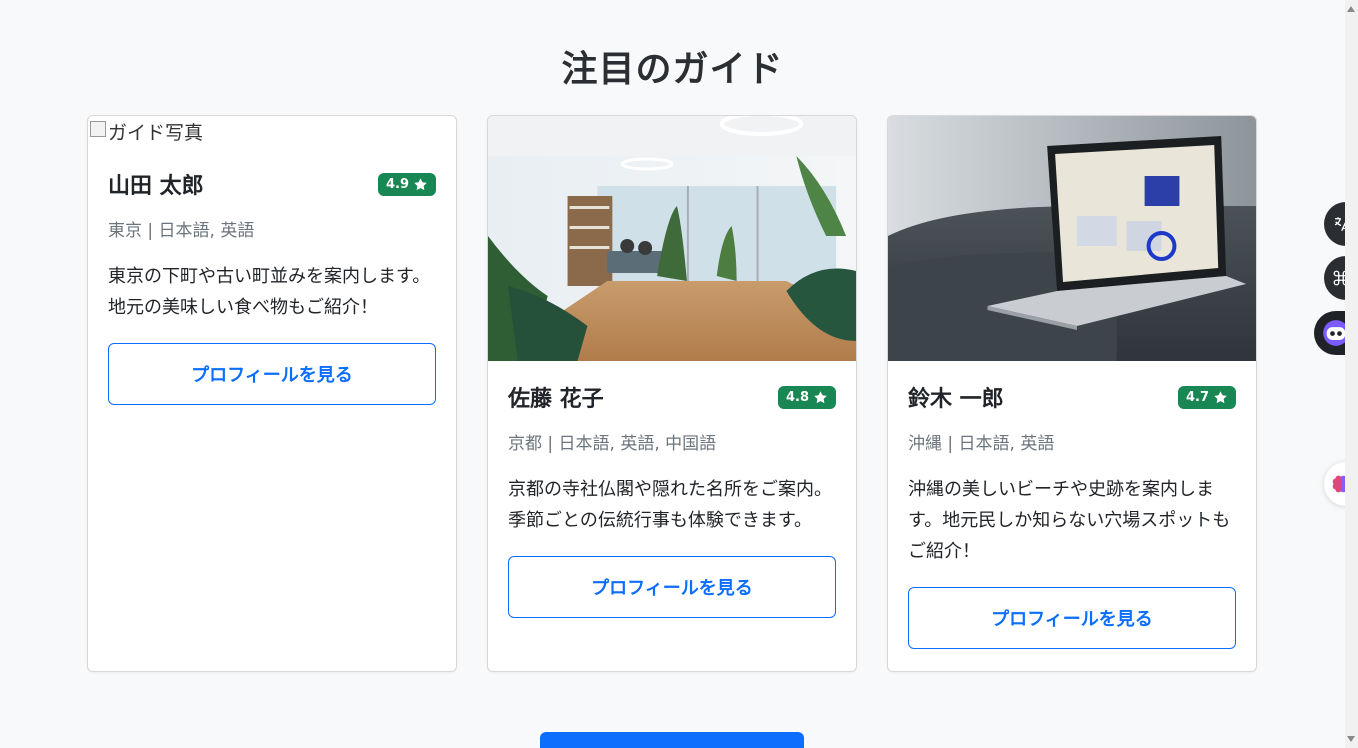  Describe the element at coordinates (1069, 520) in the screenshot. I see `guide-description: 沖縄の美しいビーチや史跡を案内します。地元民しか知らない穴場スポットもご紹介！` at that location.